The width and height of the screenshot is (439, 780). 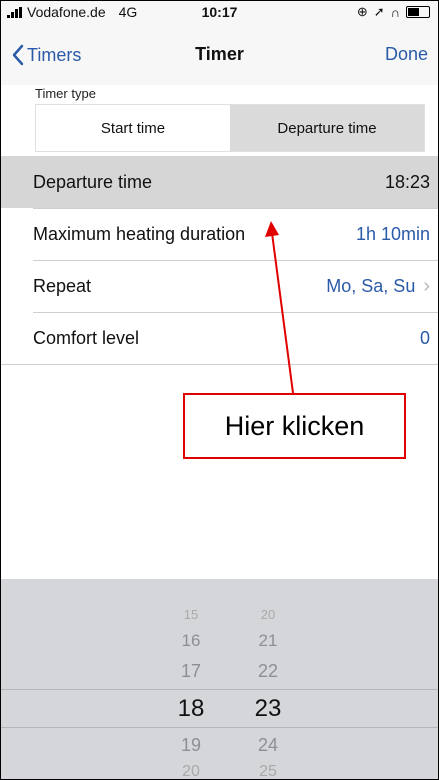 I want to click on row-maximum-heating-duration: Maximum heating duration 1h 10min, so click(x=219, y=234).